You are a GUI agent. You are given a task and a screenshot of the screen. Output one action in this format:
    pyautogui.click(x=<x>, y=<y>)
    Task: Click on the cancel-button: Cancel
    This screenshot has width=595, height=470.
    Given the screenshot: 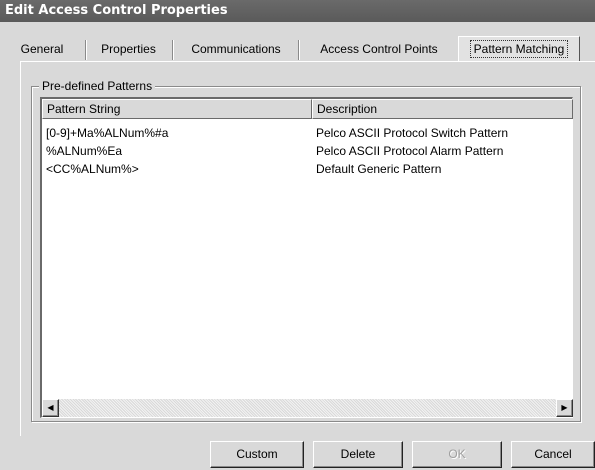 What is the action you would take?
    pyautogui.click(x=553, y=454)
    